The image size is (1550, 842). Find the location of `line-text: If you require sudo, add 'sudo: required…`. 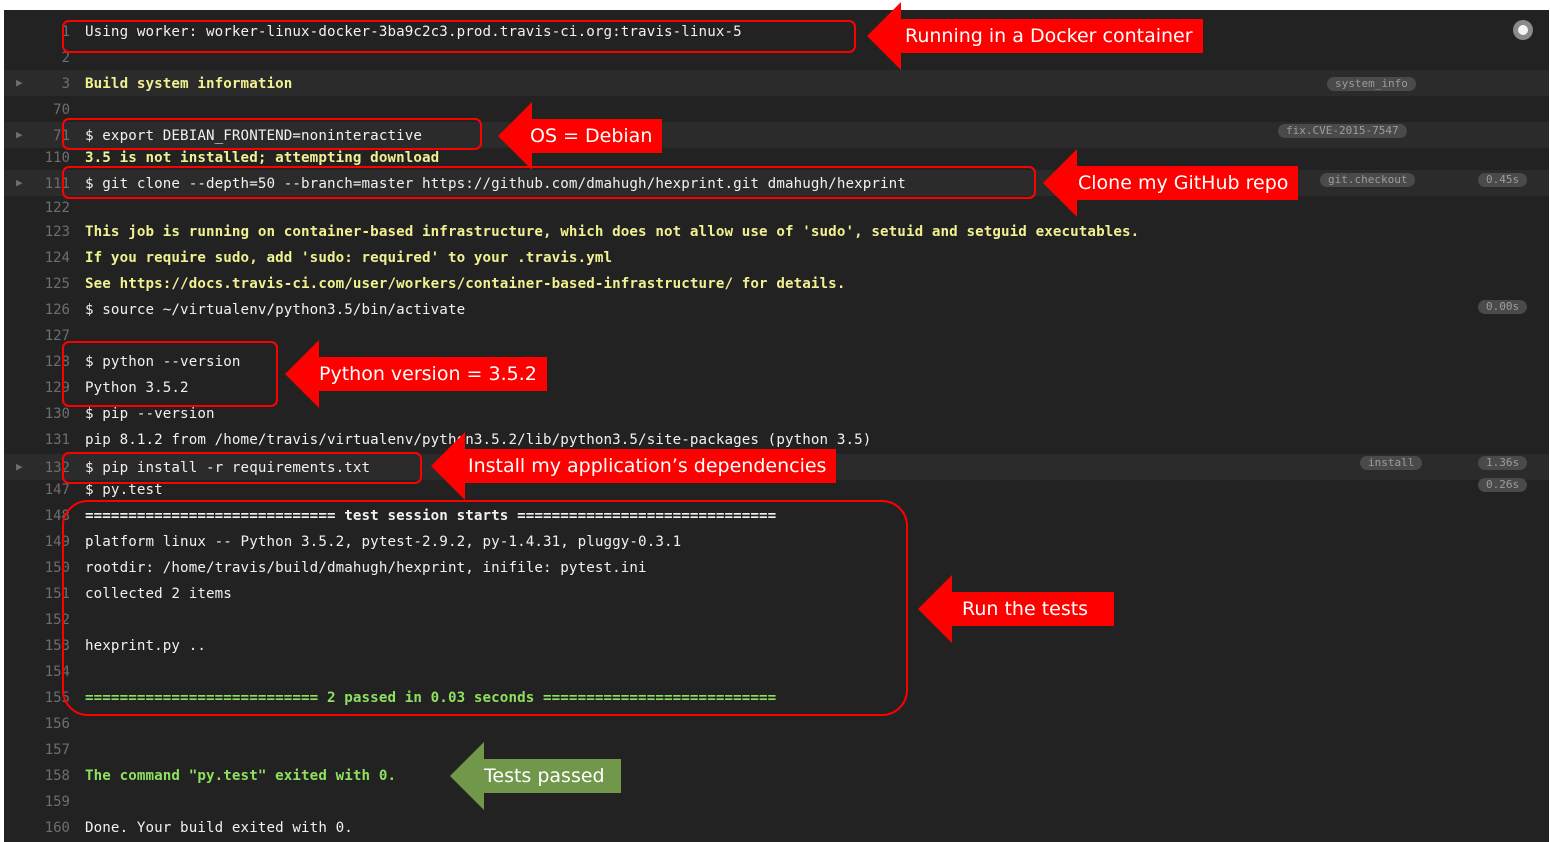

line-text: If you require sudo, add 'sudo: required… is located at coordinates (349, 258).